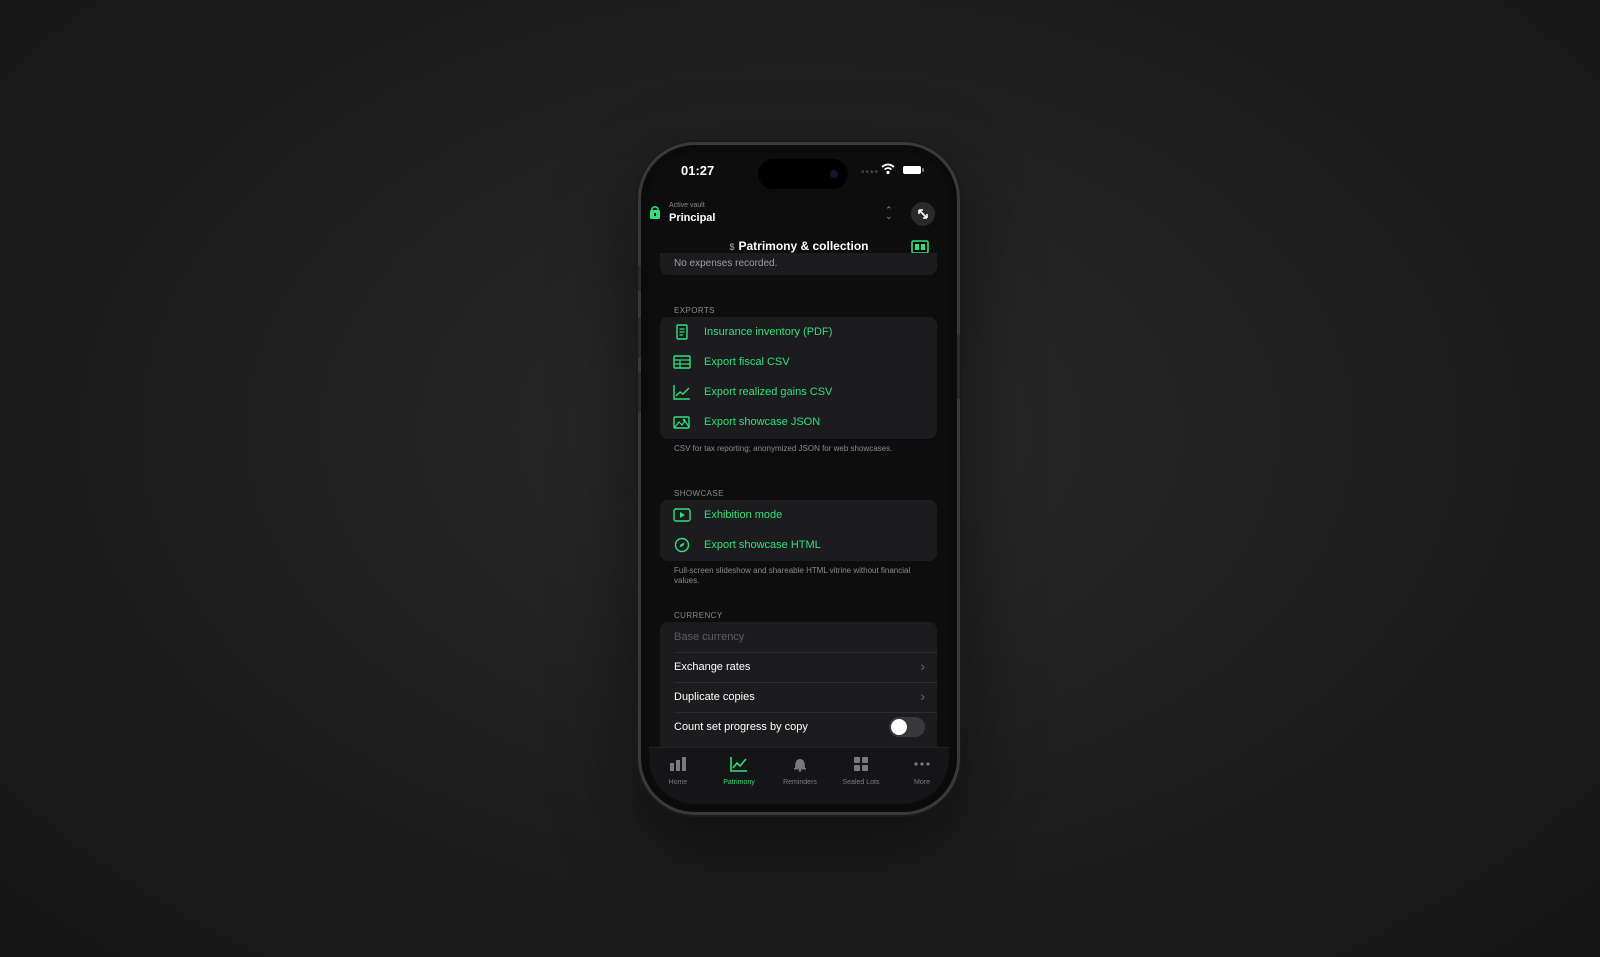 Image resolution: width=1600 pixels, height=957 pixels. I want to click on export-insurance-pdf-label: Insurance inventory (PDF), so click(768, 332).